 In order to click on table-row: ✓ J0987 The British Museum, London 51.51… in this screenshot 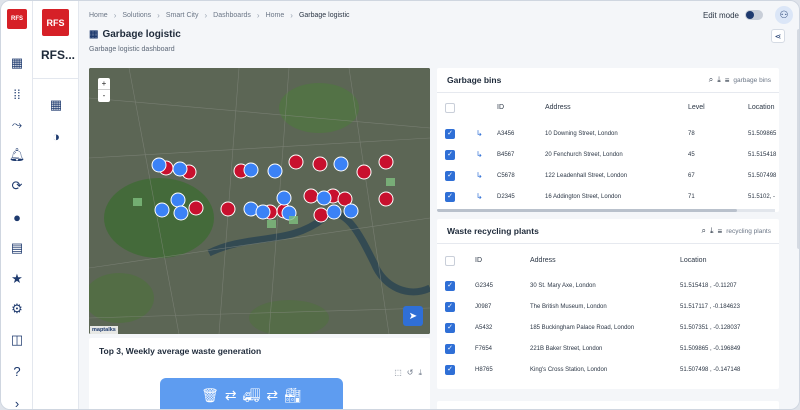, I will do `click(608, 307)`.